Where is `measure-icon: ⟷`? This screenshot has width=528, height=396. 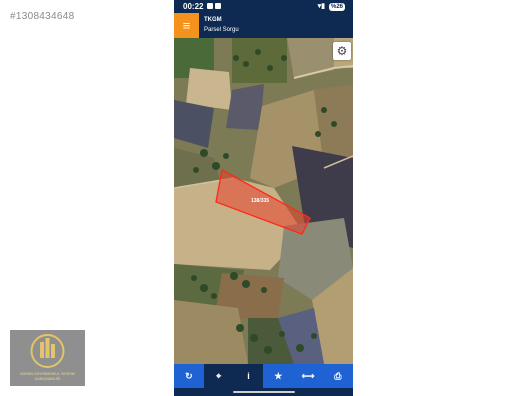
measure-icon: ⟷ is located at coordinates (308, 376).